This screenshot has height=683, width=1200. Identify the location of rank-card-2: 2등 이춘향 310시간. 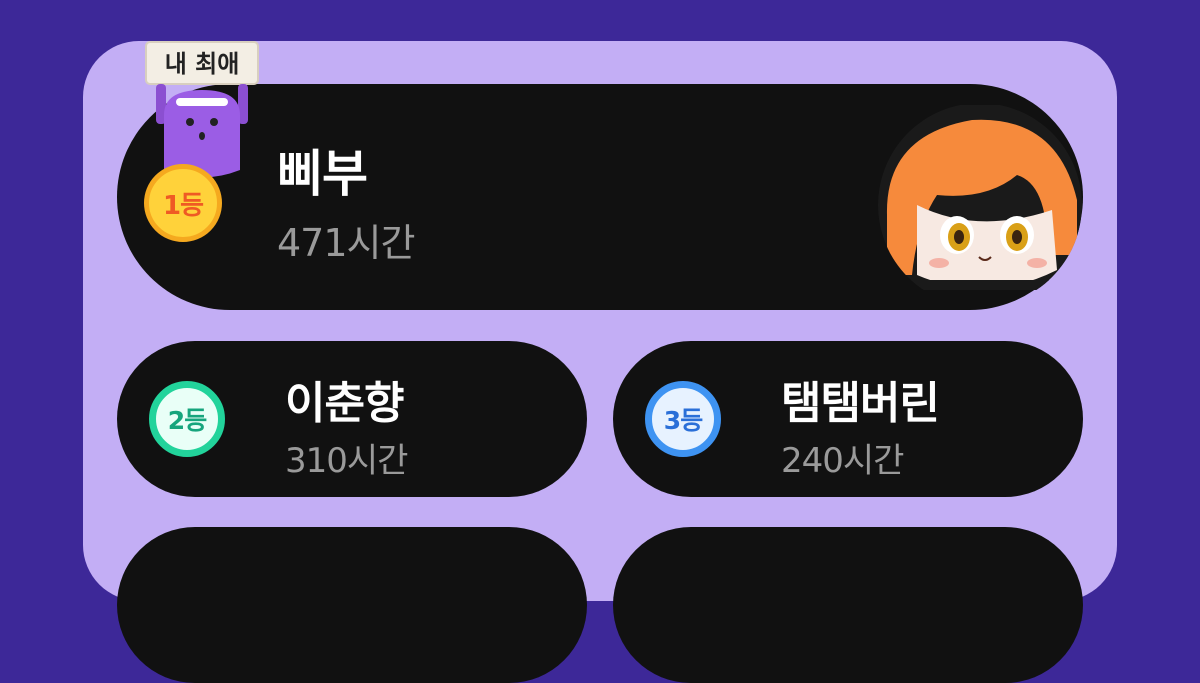
(352, 419).